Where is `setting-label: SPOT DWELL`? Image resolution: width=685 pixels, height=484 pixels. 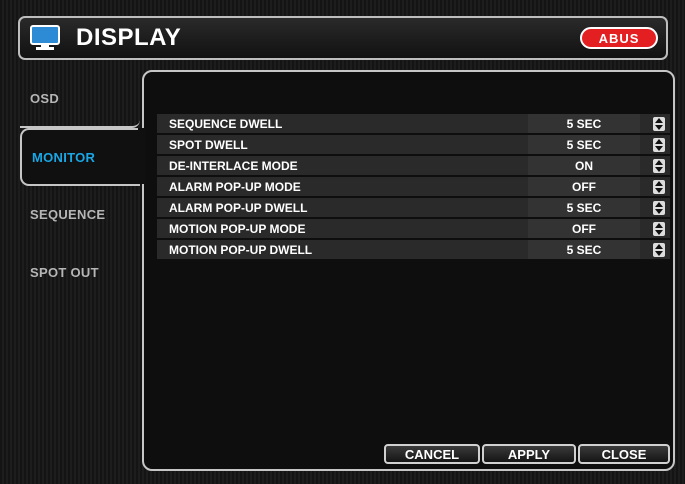
setting-label: SPOT DWELL is located at coordinates (208, 144).